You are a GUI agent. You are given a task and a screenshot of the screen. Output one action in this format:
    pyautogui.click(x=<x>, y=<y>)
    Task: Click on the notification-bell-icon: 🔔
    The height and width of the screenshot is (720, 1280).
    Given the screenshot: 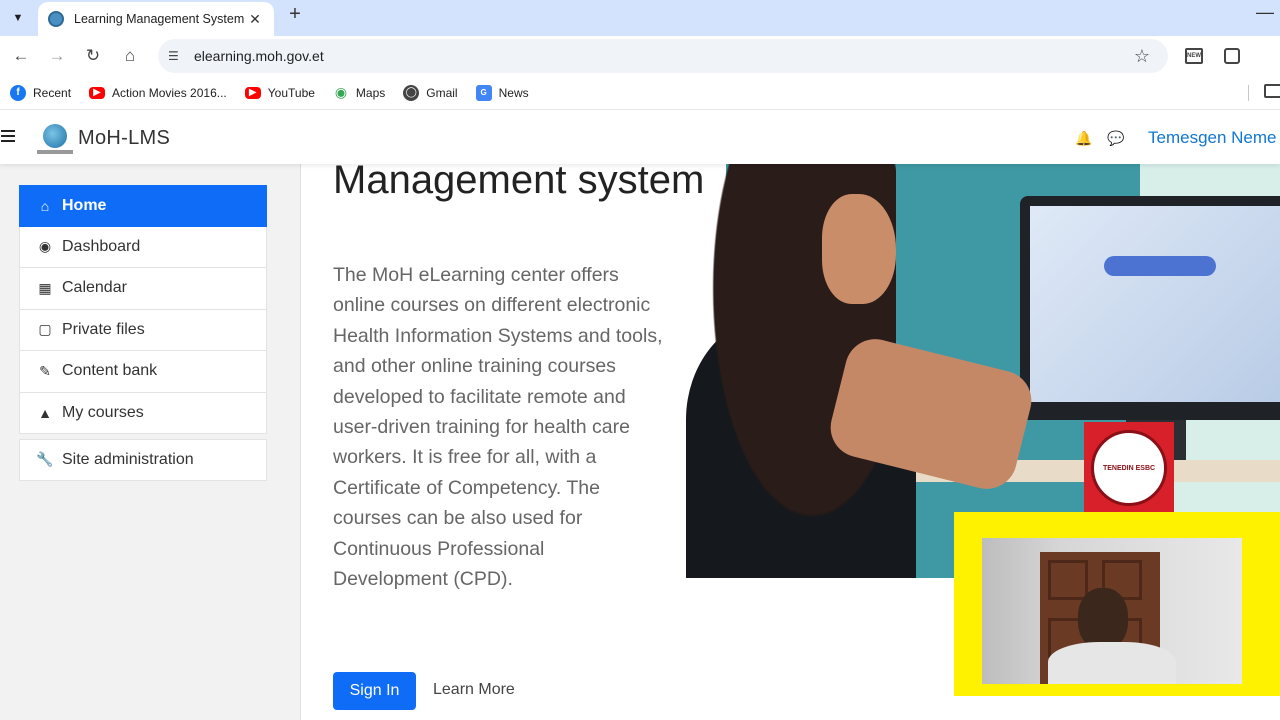 What is the action you would take?
    pyautogui.click(x=1083, y=138)
    